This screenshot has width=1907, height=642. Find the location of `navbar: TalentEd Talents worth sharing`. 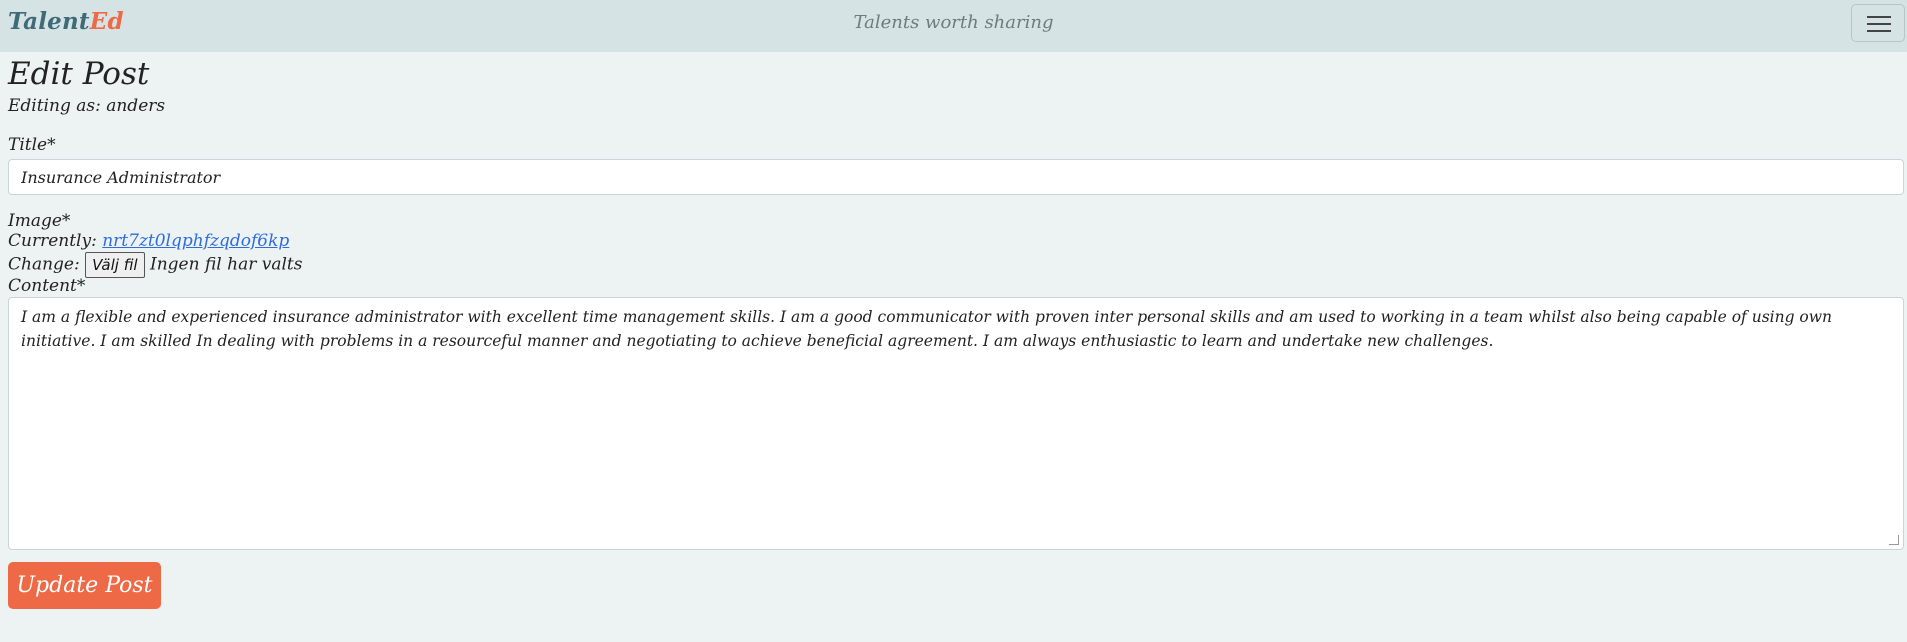

navbar: TalentEd Talents worth sharing is located at coordinates (953, 26).